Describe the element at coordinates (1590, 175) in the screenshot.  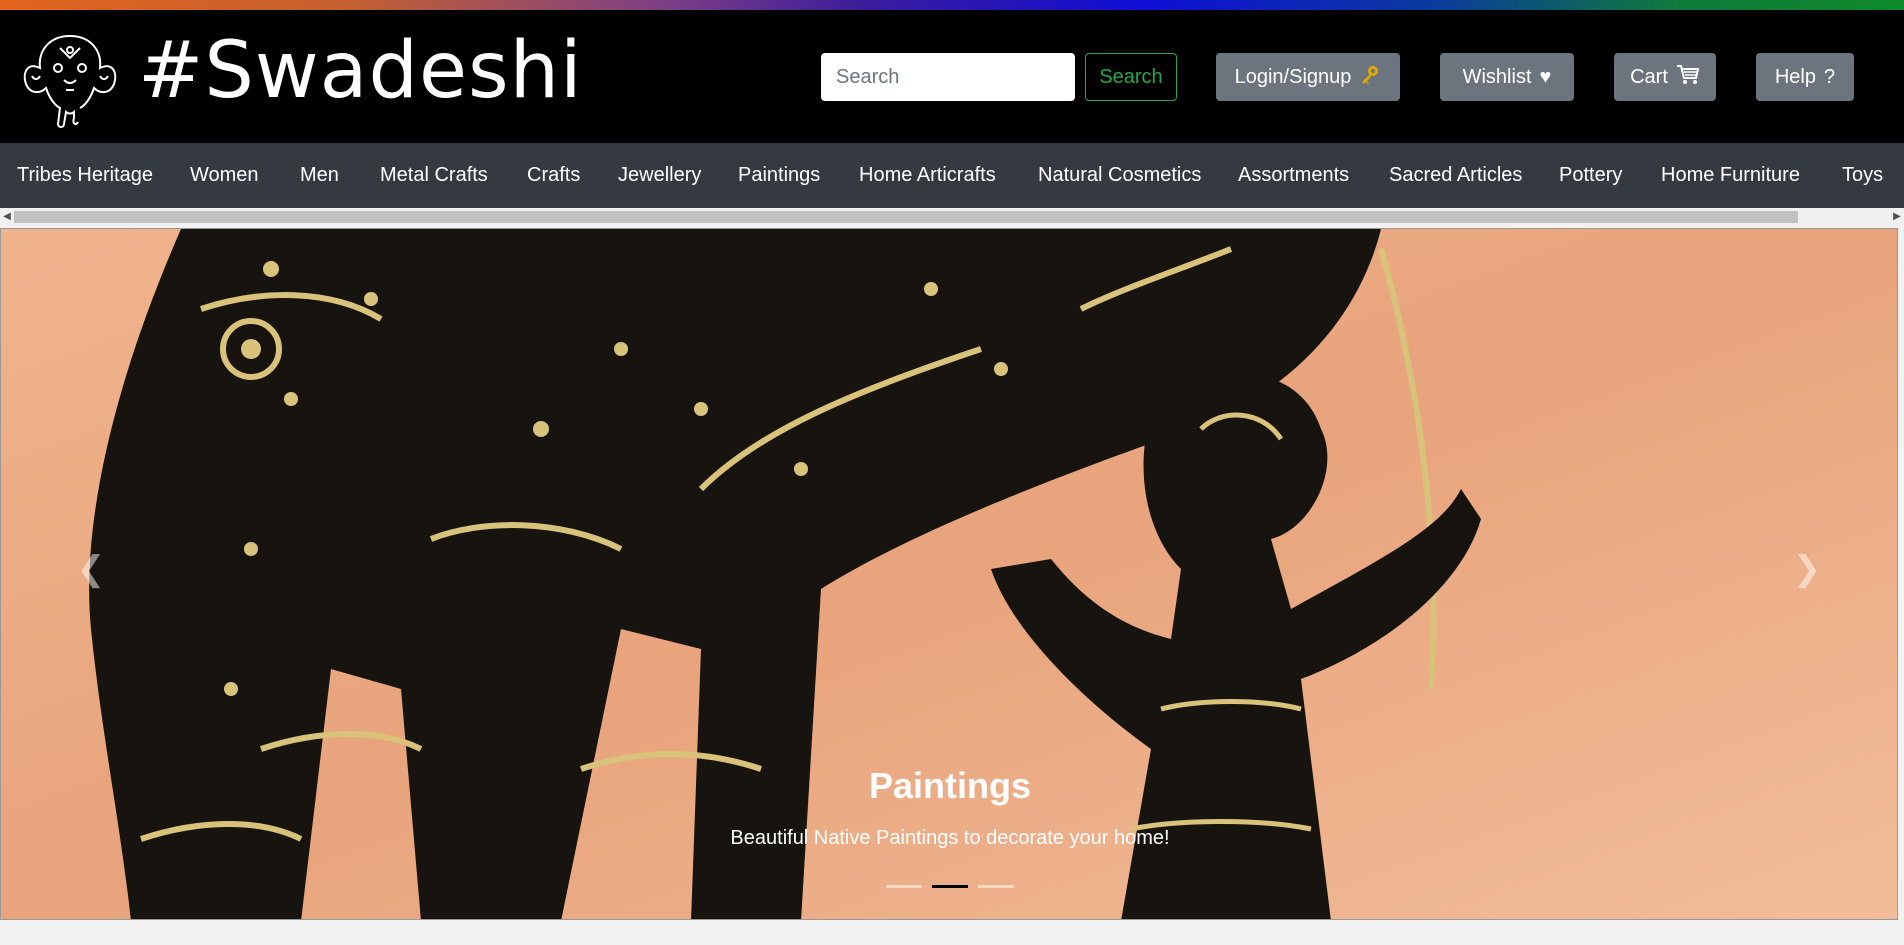
I see `nav-item-pottery: Pottery` at that location.